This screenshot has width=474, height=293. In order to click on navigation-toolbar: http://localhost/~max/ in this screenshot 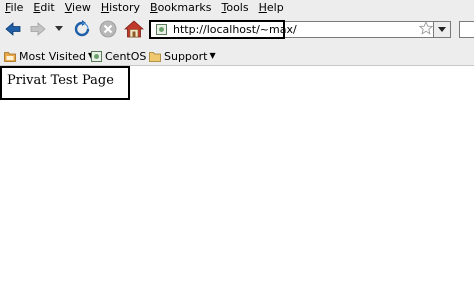, I will do `click(237, 30)`.